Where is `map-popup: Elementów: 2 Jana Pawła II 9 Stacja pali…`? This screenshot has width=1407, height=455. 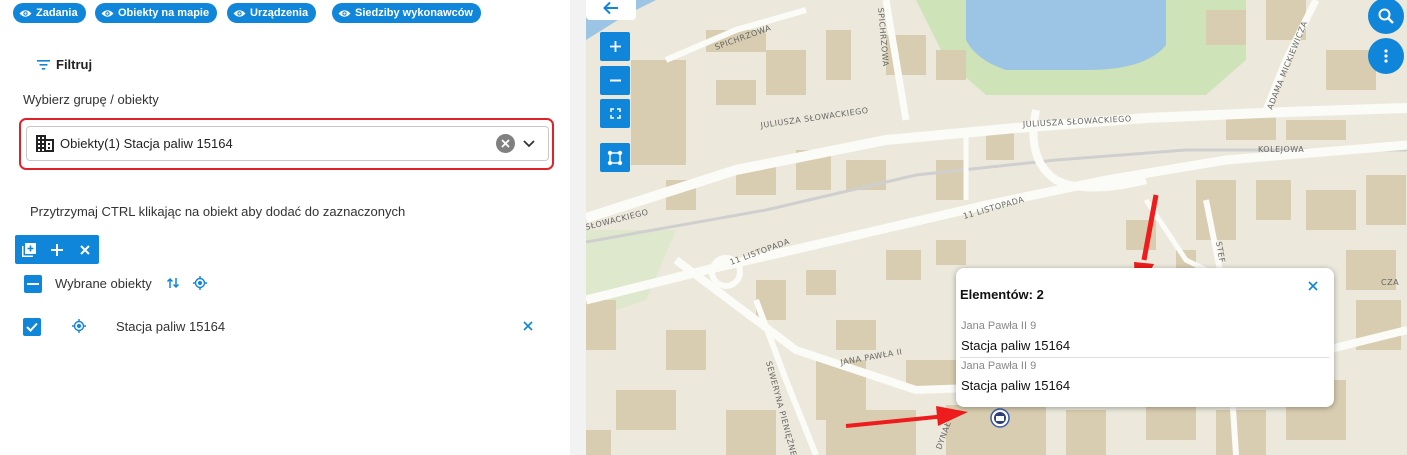 map-popup: Elementów: 2 Jana Pawła II 9 Stacja pali… is located at coordinates (1145, 337).